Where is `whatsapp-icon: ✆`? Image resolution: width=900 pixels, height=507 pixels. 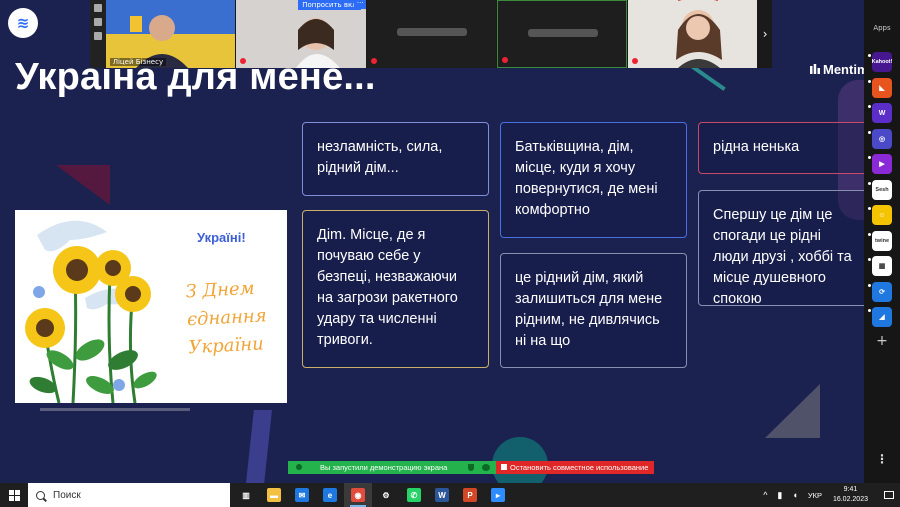 whatsapp-icon: ✆ is located at coordinates (414, 495).